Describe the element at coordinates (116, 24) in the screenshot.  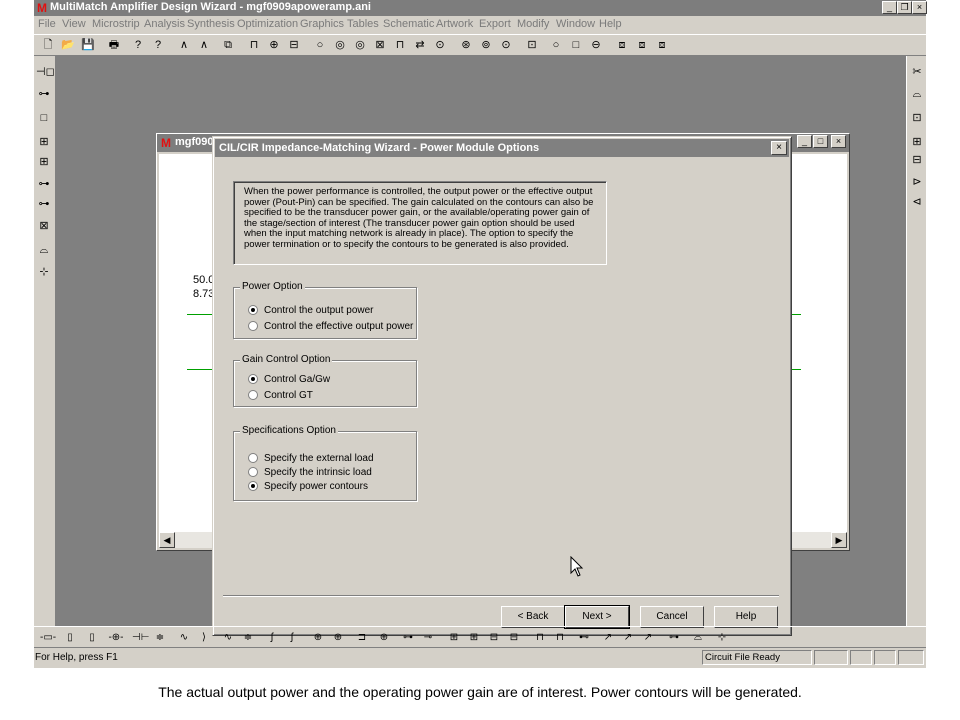
I see `menu-microstrip: Microstrip` at that location.